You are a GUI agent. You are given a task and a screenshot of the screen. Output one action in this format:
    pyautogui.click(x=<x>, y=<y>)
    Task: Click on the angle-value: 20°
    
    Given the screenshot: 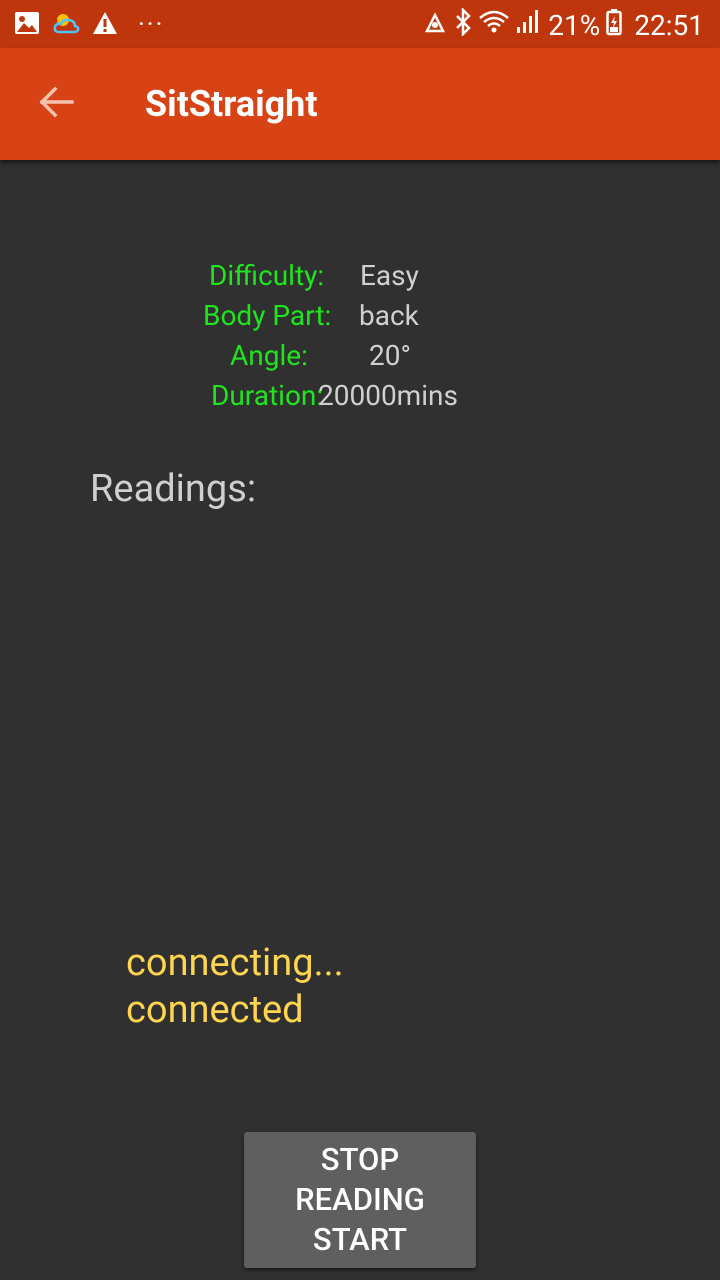 What is the action you would take?
    pyautogui.click(x=390, y=355)
    